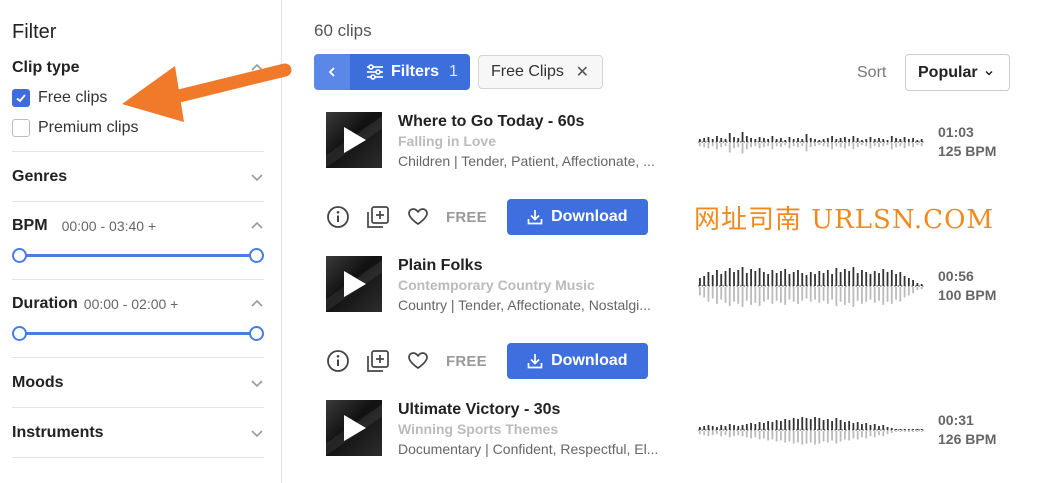 Image resolution: width=1046 pixels, height=483 pixels. I want to click on track-title: Where to Go Today - 60s, so click(543, 122).